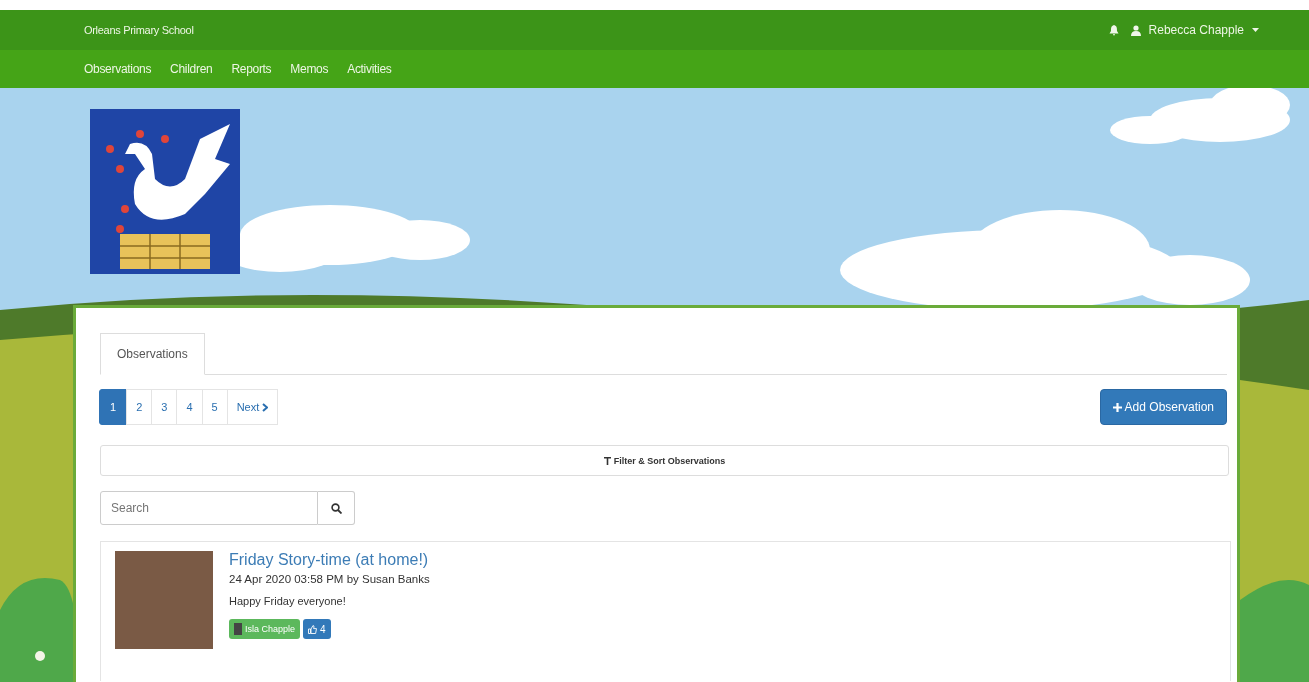  Describe the element at coordinates (139, 407) in the screenshot. I see `page-link: 2` at that location.